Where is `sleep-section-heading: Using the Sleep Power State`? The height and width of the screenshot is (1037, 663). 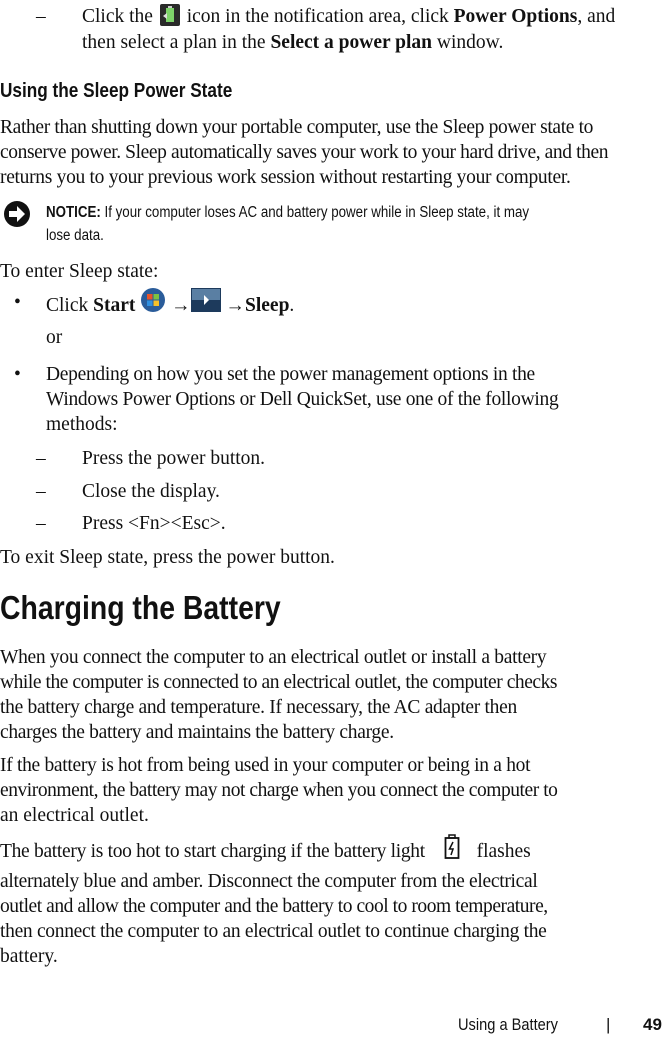 sleep-section-heading: Using the Sleep Power State is located at coordinates (116, 91).